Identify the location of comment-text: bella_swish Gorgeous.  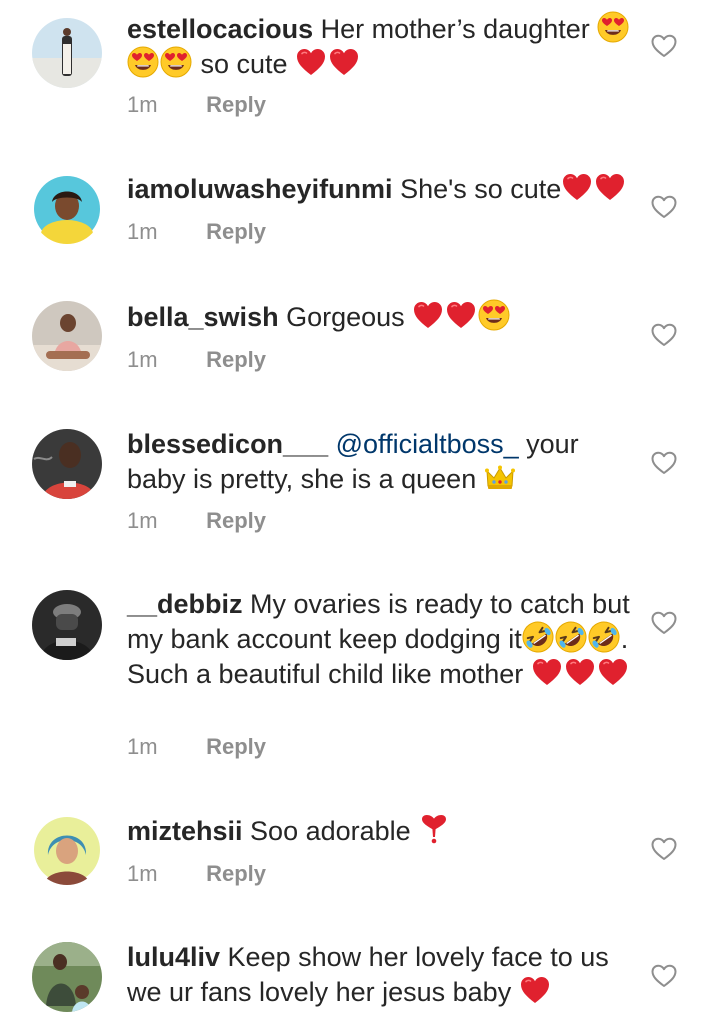
(382, 316).